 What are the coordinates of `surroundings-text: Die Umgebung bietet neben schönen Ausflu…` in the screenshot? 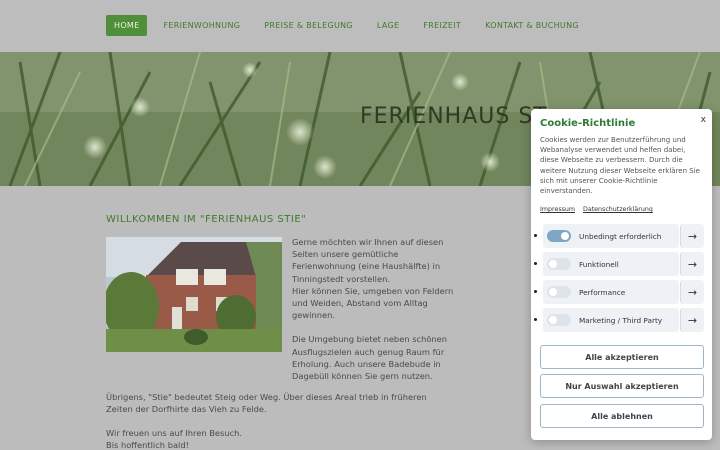 It's located at (370, 358).